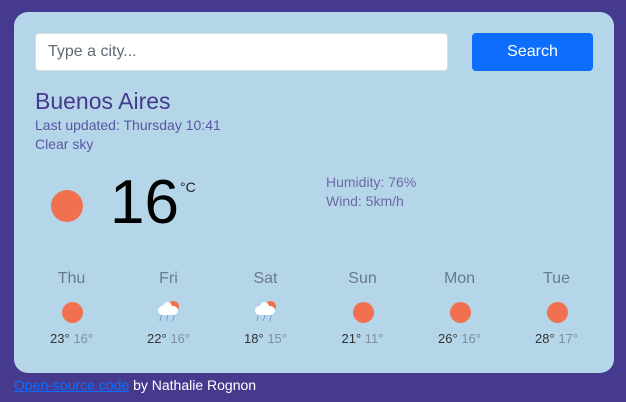 Image resolution: width=626 pixels, height=402 pixels. I want to click on forecast-temperatures: 21° 11°, so click(362, 339).